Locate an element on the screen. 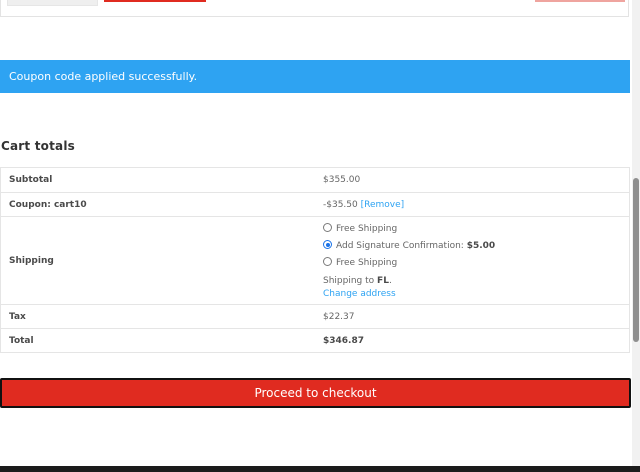 The image size is (640, 472). shipping-label: Shipping is located at coordinates (31, 261).